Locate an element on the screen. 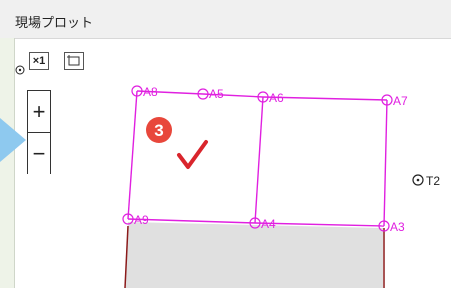  zoom-in-icon: + is located at coordinates (39, 111).